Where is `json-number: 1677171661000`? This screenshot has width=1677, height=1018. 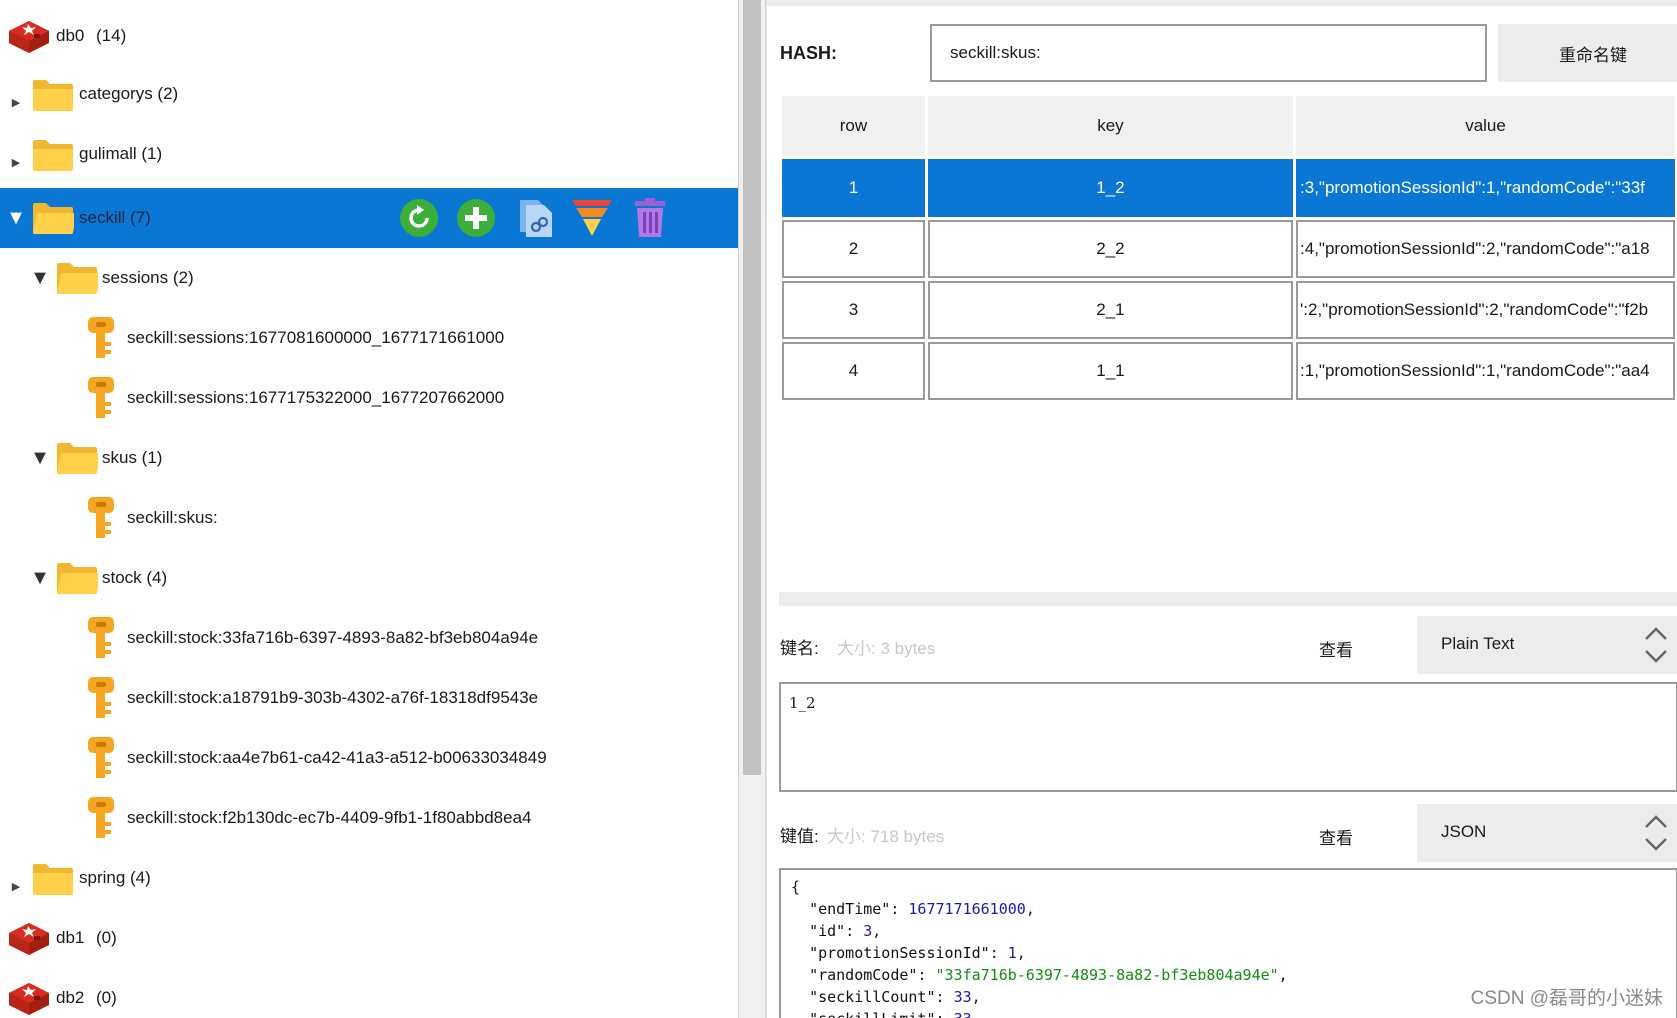
json-number: 1677171661000 is located at coordinates (967, 909).